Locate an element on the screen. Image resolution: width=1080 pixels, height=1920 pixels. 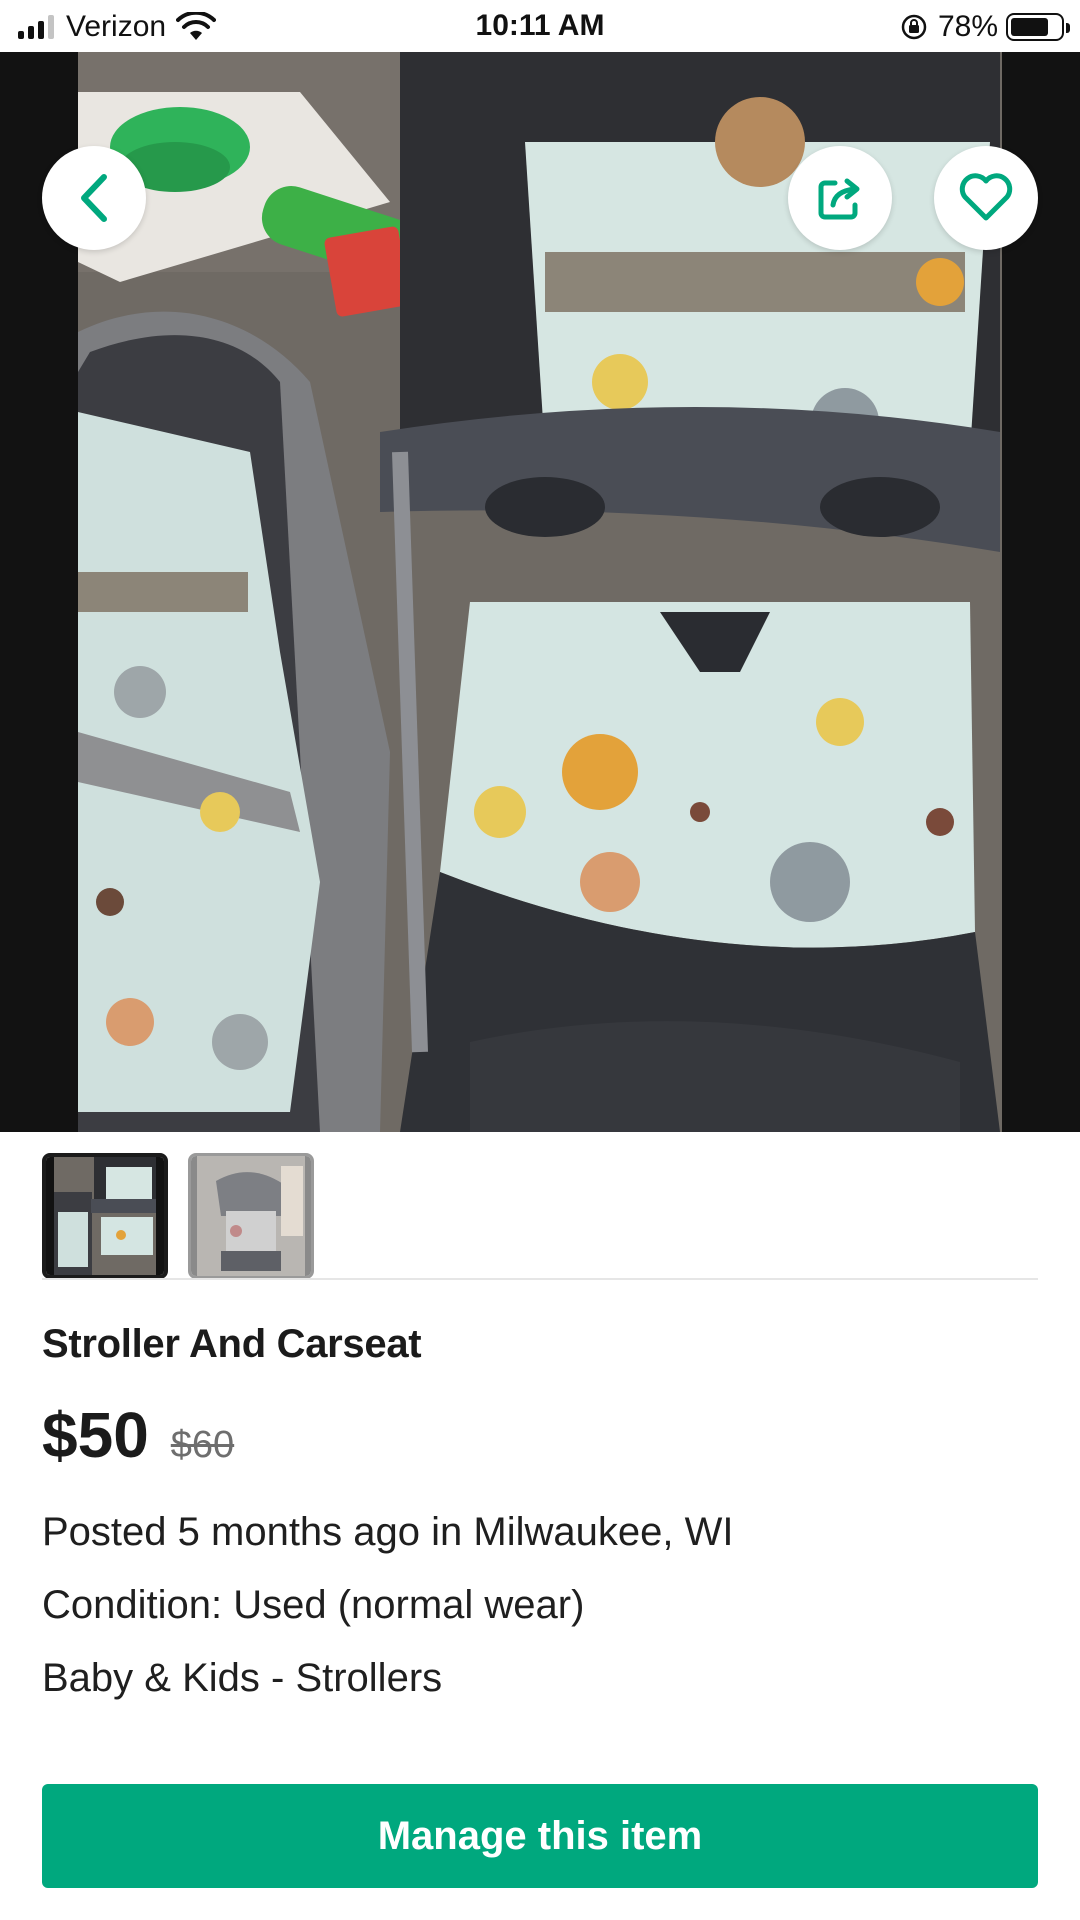
battery-icon is located at coordinates (1038, 27).